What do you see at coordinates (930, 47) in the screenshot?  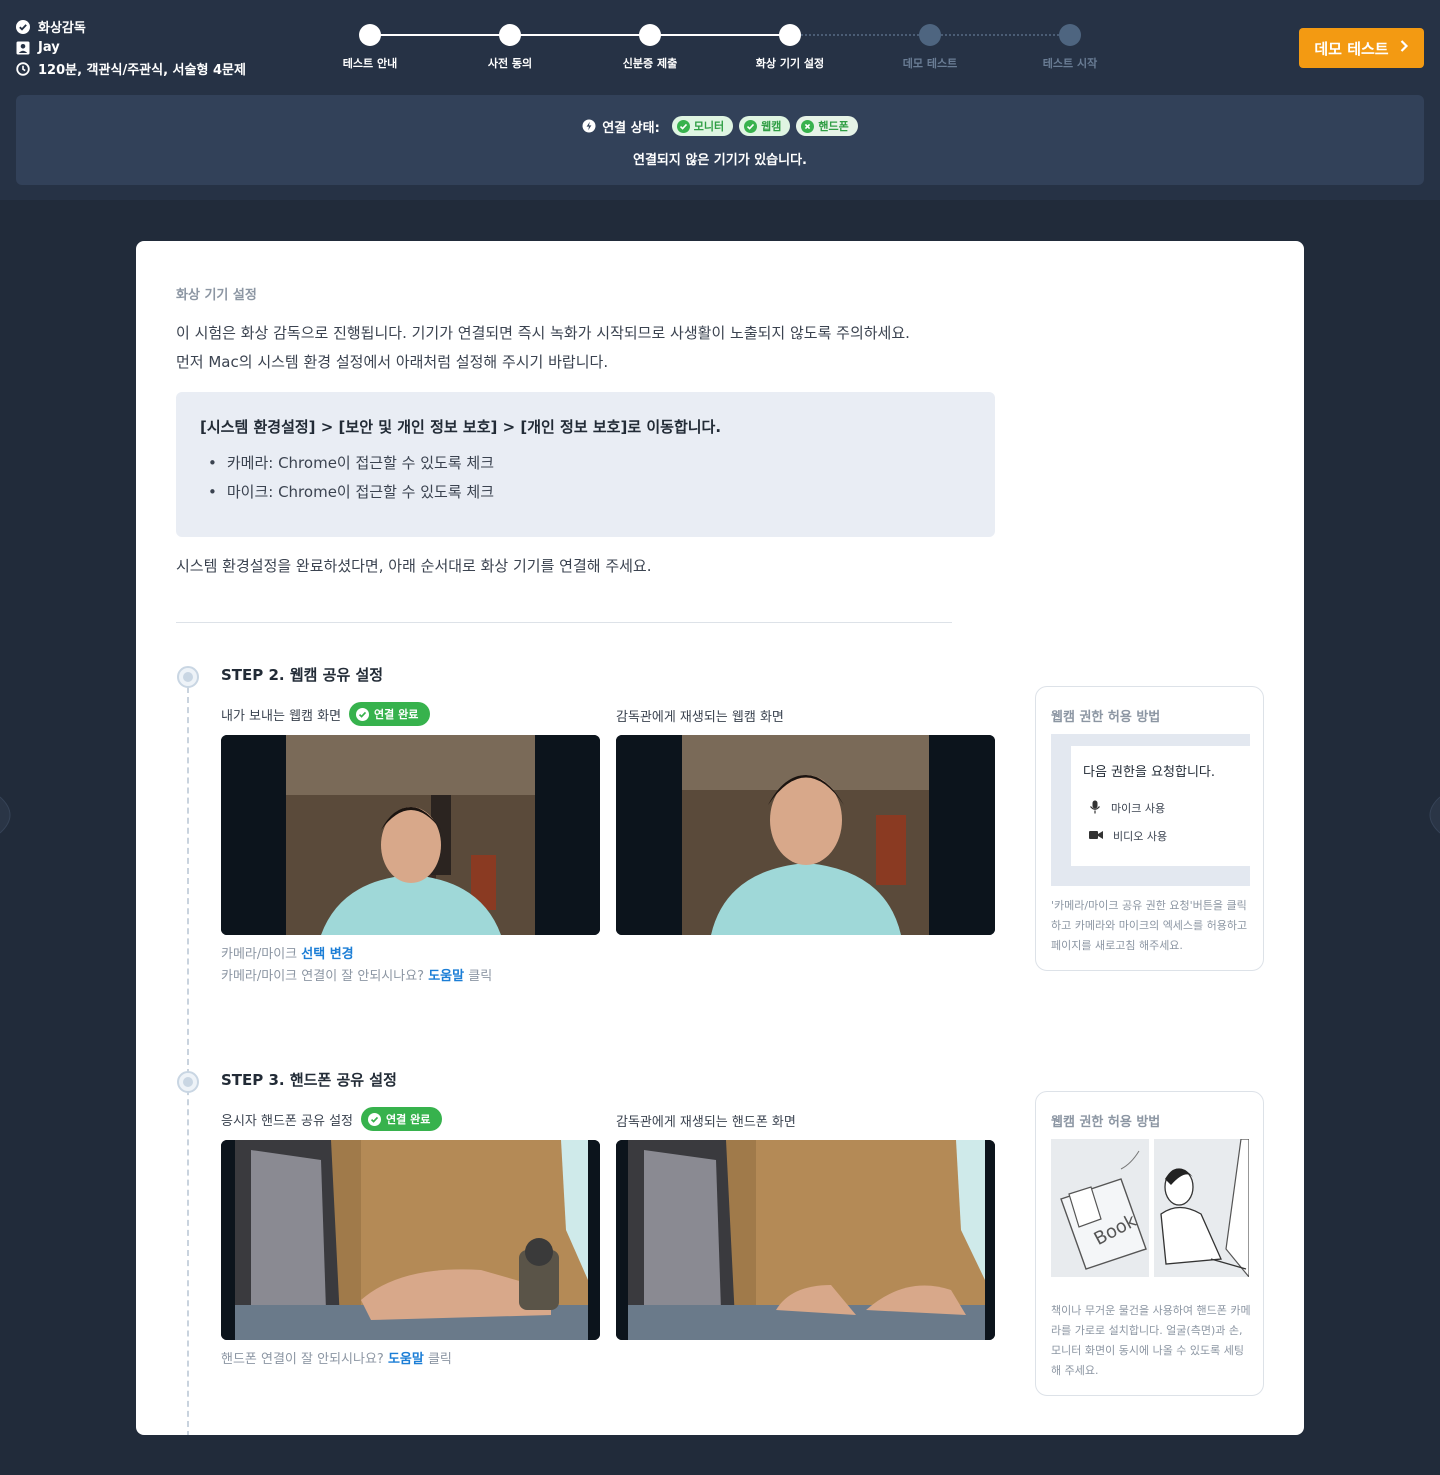 I see `step-demo-test: 데모 테스트` at bounding box center [930, 47].